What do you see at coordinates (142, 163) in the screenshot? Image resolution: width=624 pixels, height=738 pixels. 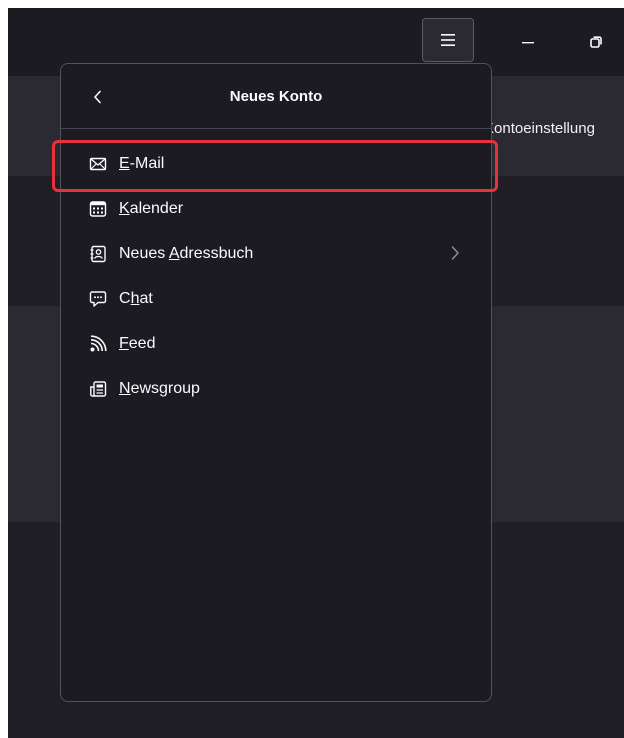 I see `menu-item-label: E-Mail` at bounding box center [142, 163].